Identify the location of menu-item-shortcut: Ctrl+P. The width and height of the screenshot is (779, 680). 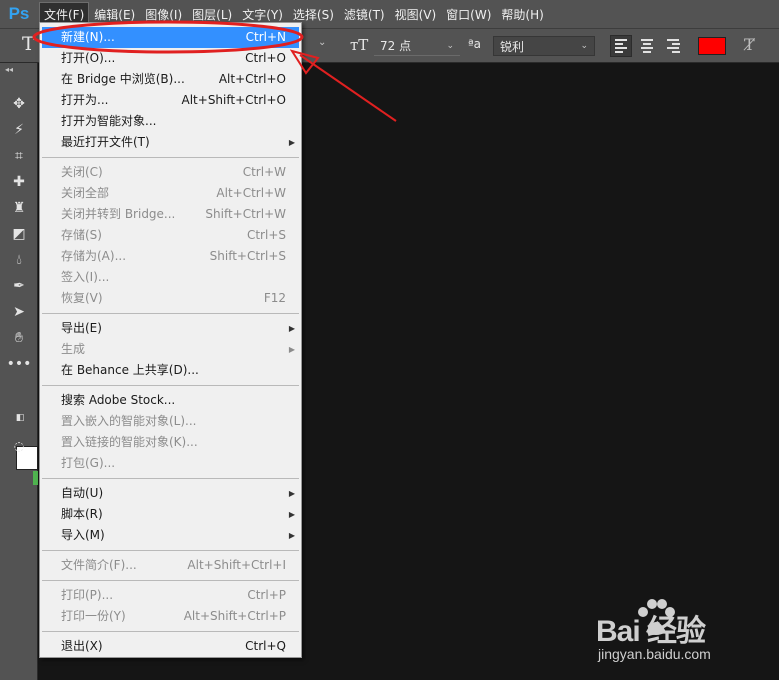
(266, 595).